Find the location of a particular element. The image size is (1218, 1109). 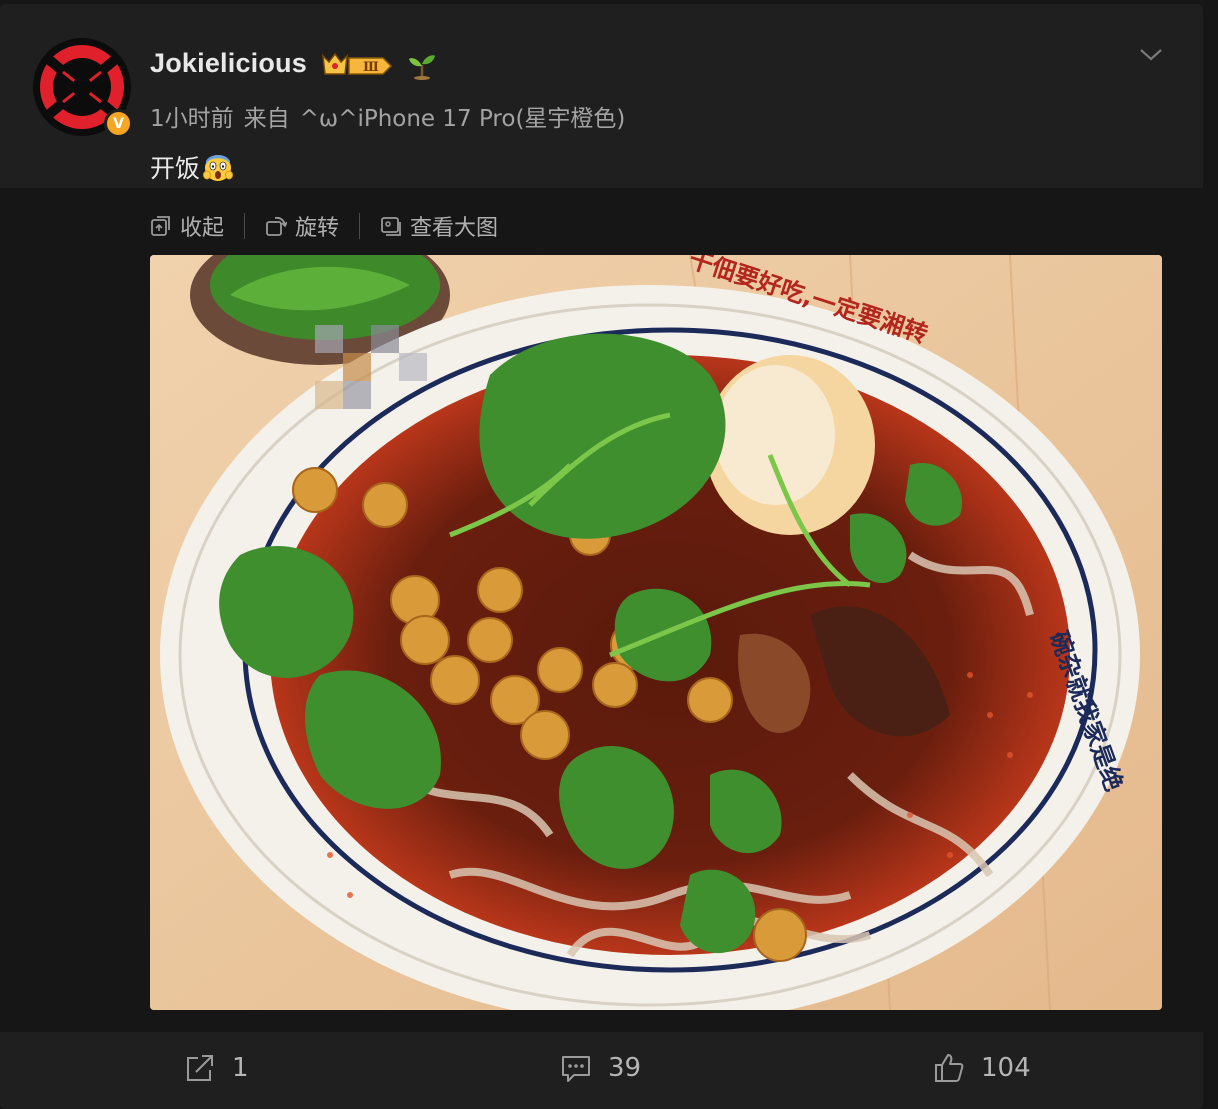

post-meta: 1小时前 来自 ^ω^iPhone 17 Pro(星宇橙色) is located at coordinates (392, 116).